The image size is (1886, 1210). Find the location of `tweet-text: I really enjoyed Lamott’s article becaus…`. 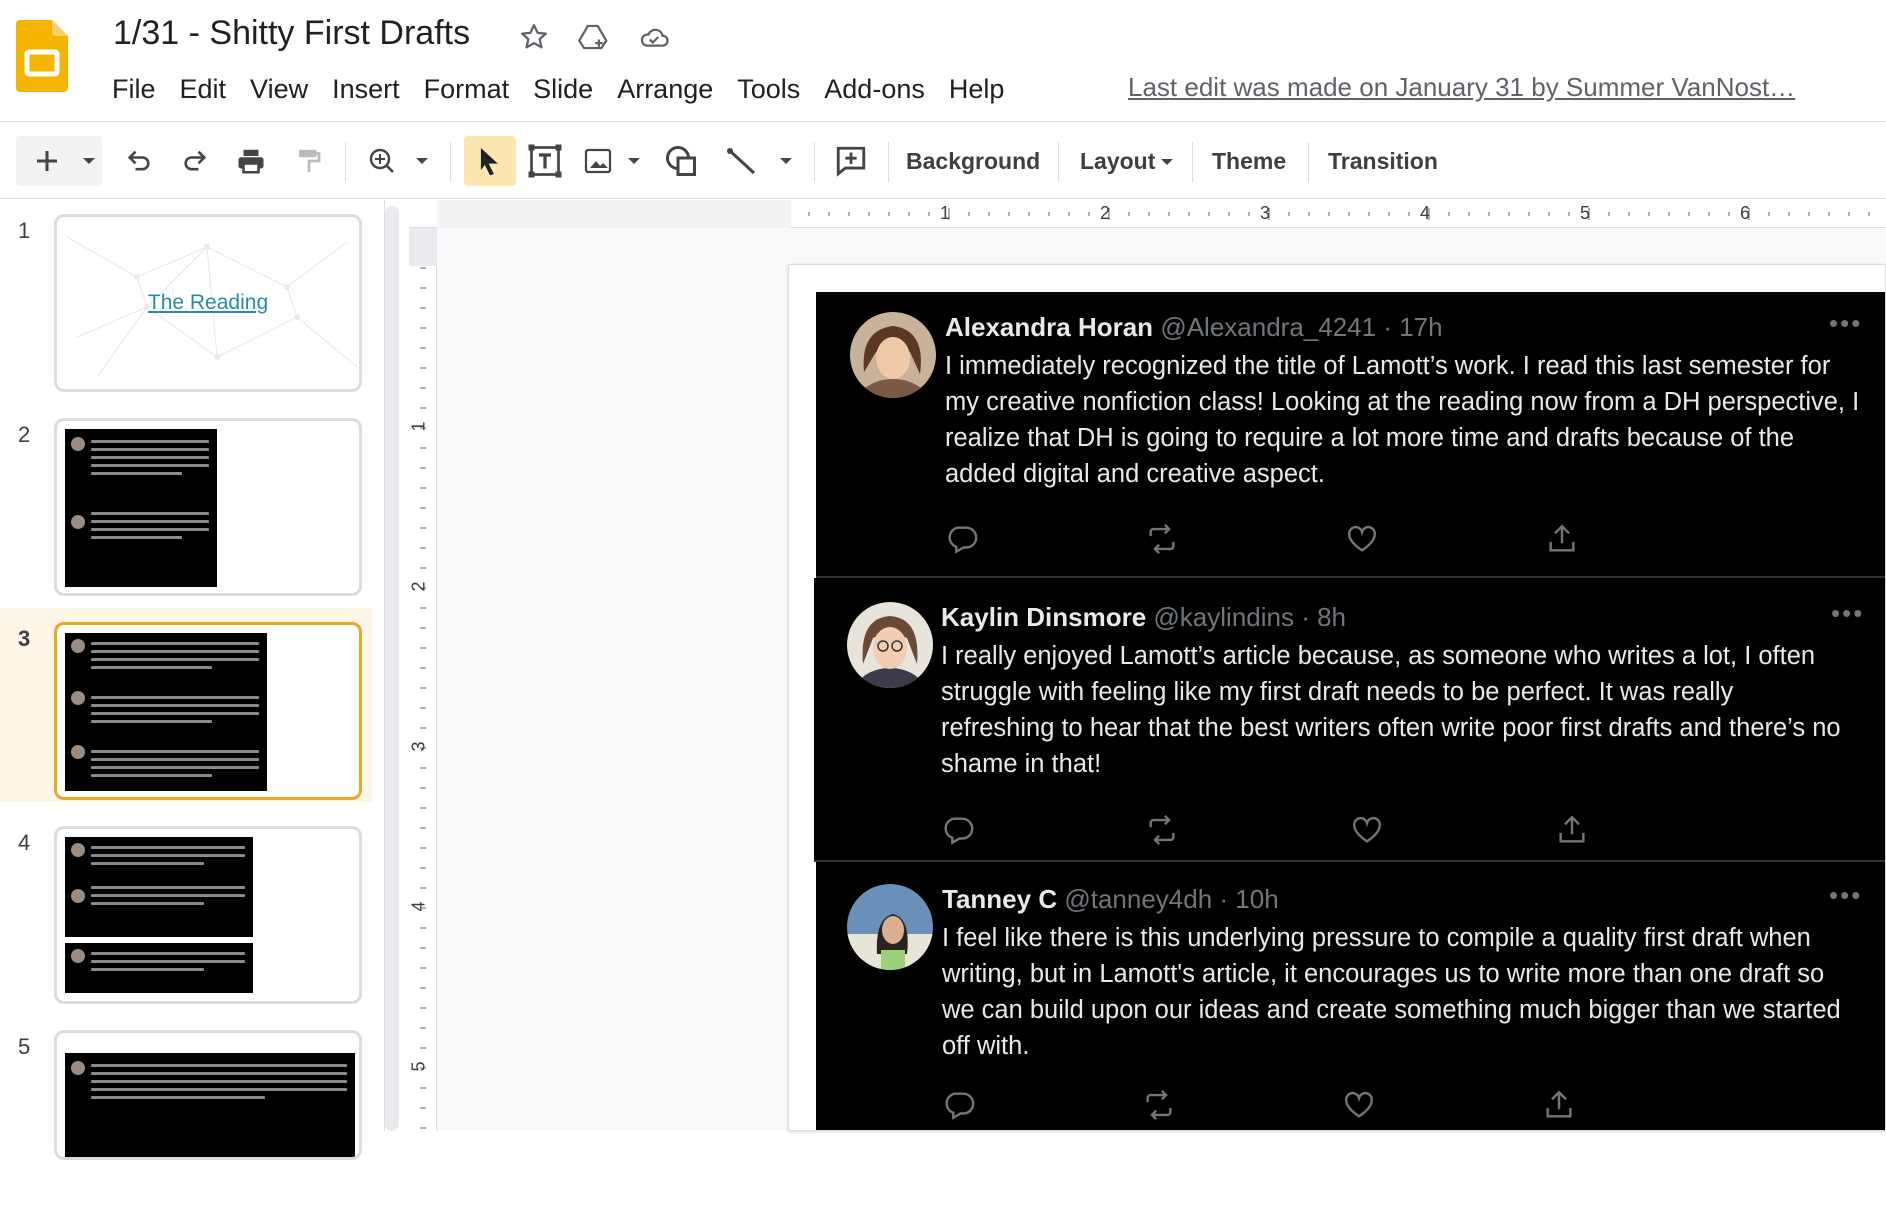

tweet-text: I really enjoyed Lamott’s article becaus… is located at coordinates (1391, 710).